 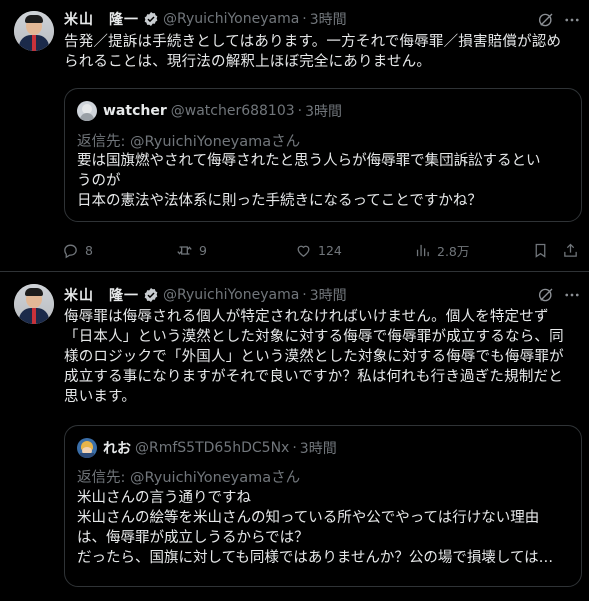 What do you see at coordinates (70, 251) in the screenshot?
I see `reply-icon` at bounding box center [70, 251].